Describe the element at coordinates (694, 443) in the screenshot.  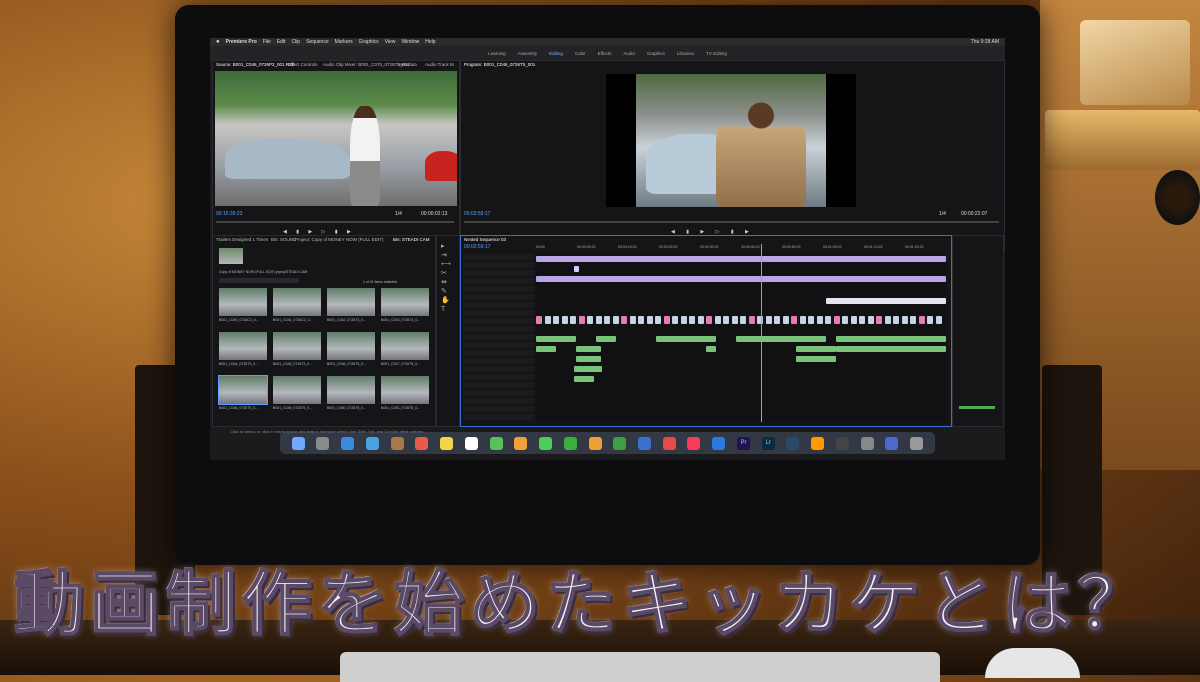
I see `music-icon` at that location.